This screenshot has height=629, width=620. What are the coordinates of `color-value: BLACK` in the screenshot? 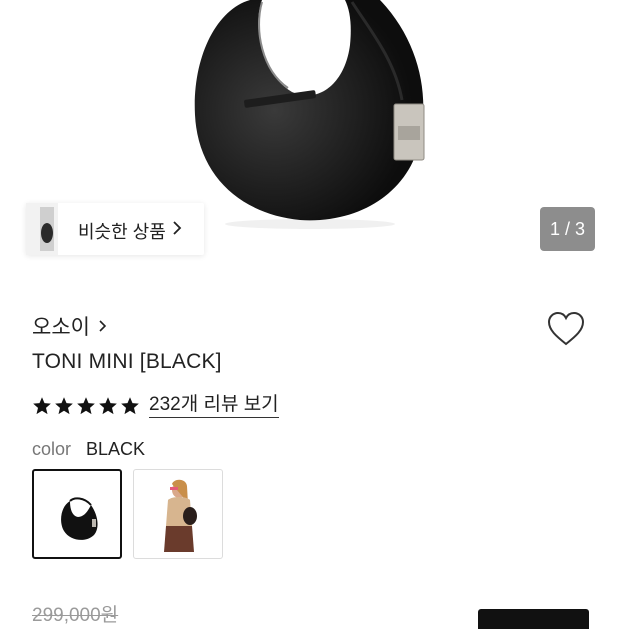 It's located at (116, 449).